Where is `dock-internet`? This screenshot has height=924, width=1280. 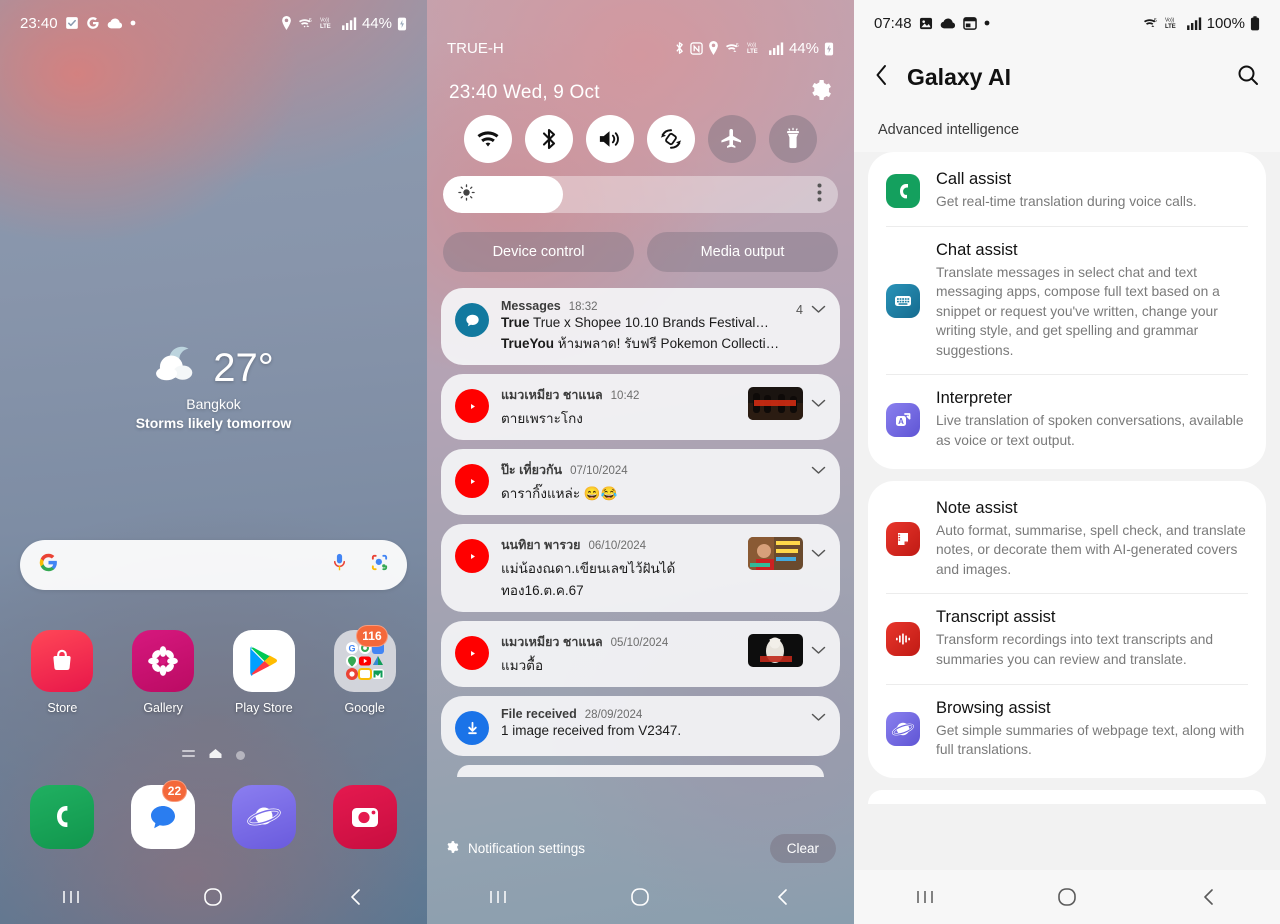
dock-internet is located at coordinates (264, 817).